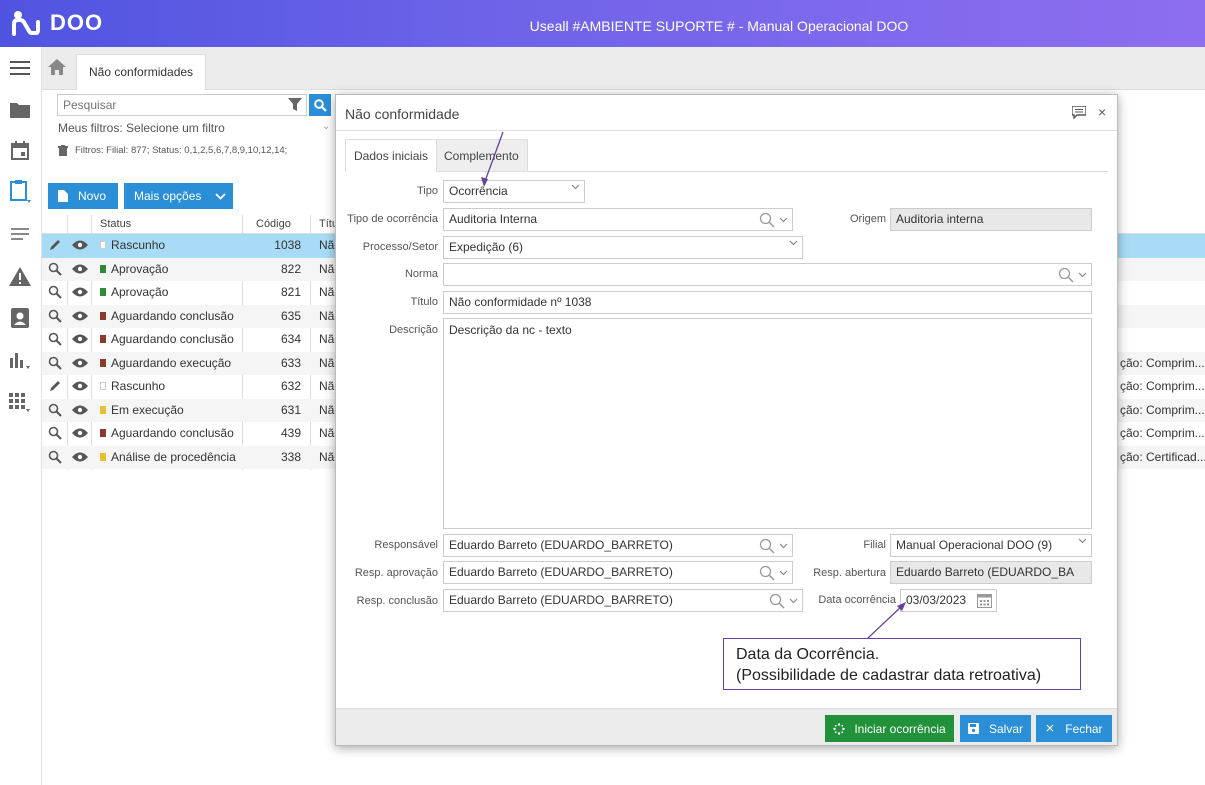 This screenshot has height=785, width=1205. What do you see at coordinates (618, 572) in the screenshot?
I see `resp-aprovacao-field: Eduardo Barreto (EDUARDO_BARRETO)` at bounding box center [618, 572].